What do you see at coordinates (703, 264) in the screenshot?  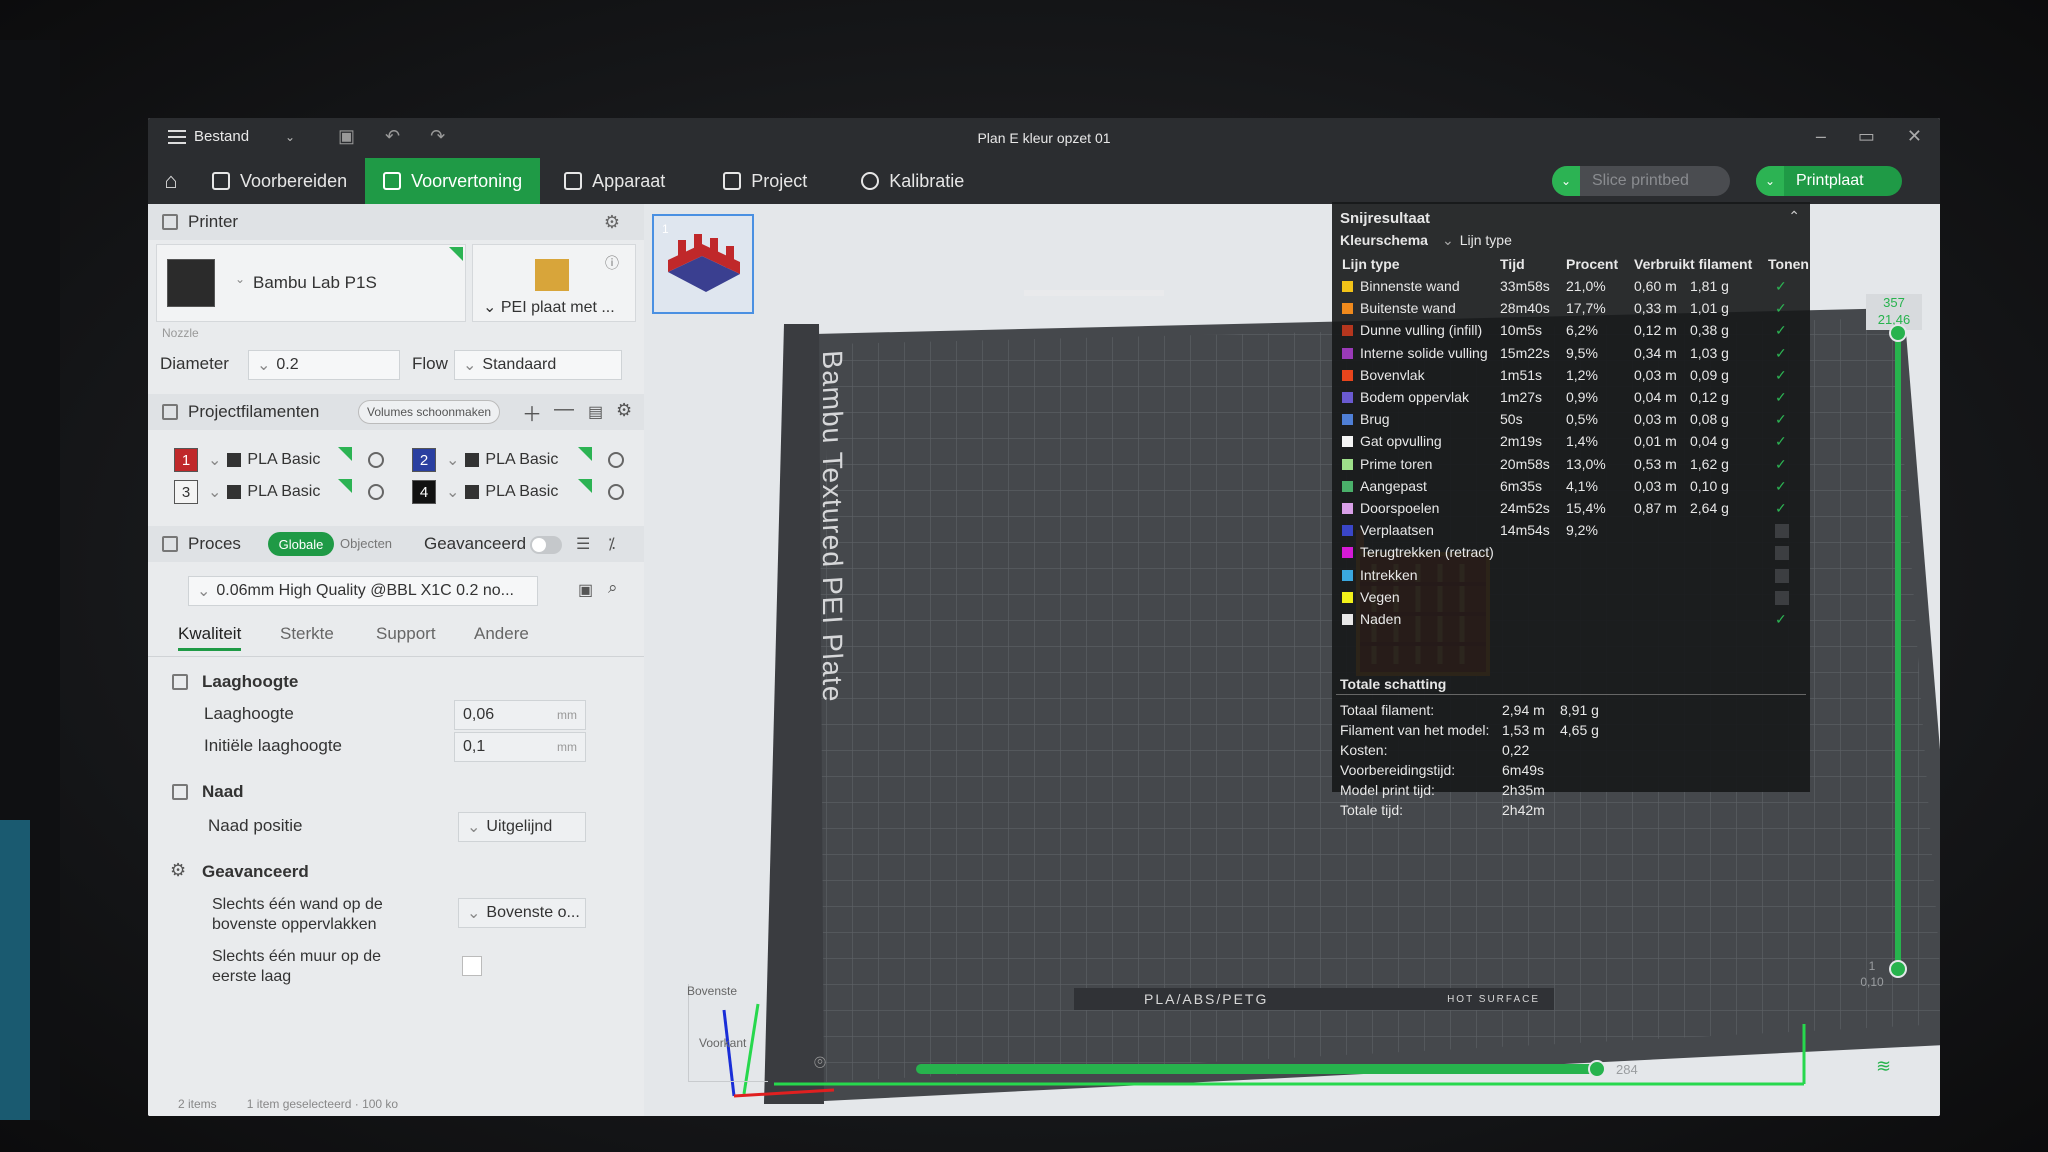 I see `plate-thumbnail: 1` at bounding box center [703, 264].